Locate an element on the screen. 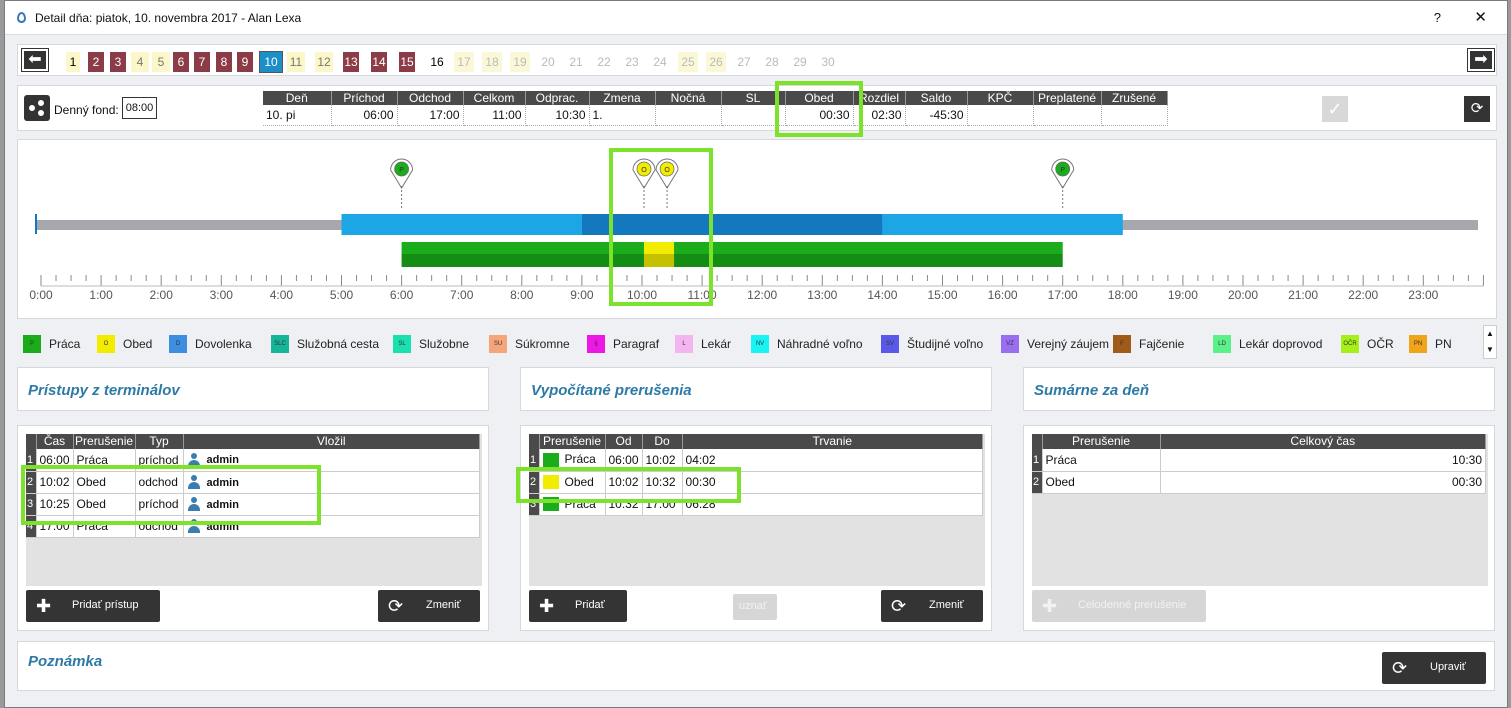  day-27: 27 is located at coordinates (744, 62).